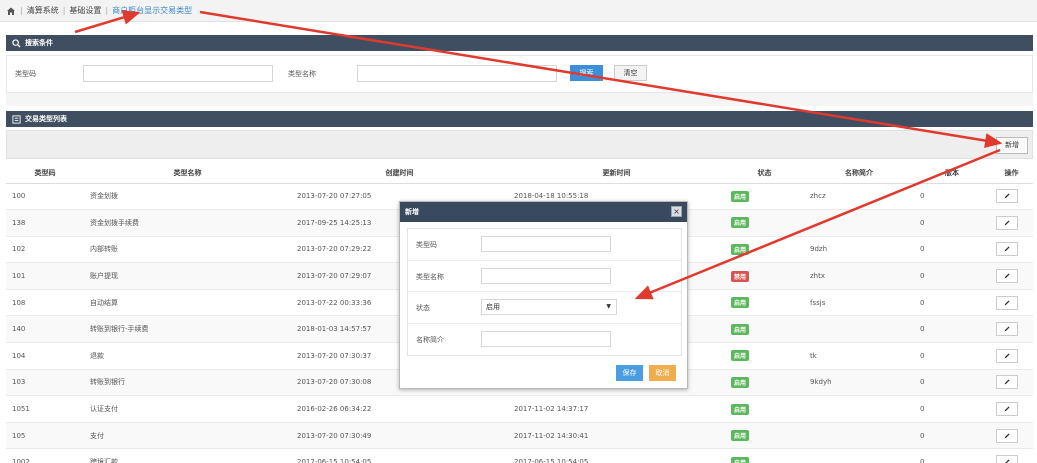 This screenshot has height=463, width=1037. What do you see at coordinates (586, 73) in the screenshot?
I see `search-button: 搜索` at bounding box center [586, 73].